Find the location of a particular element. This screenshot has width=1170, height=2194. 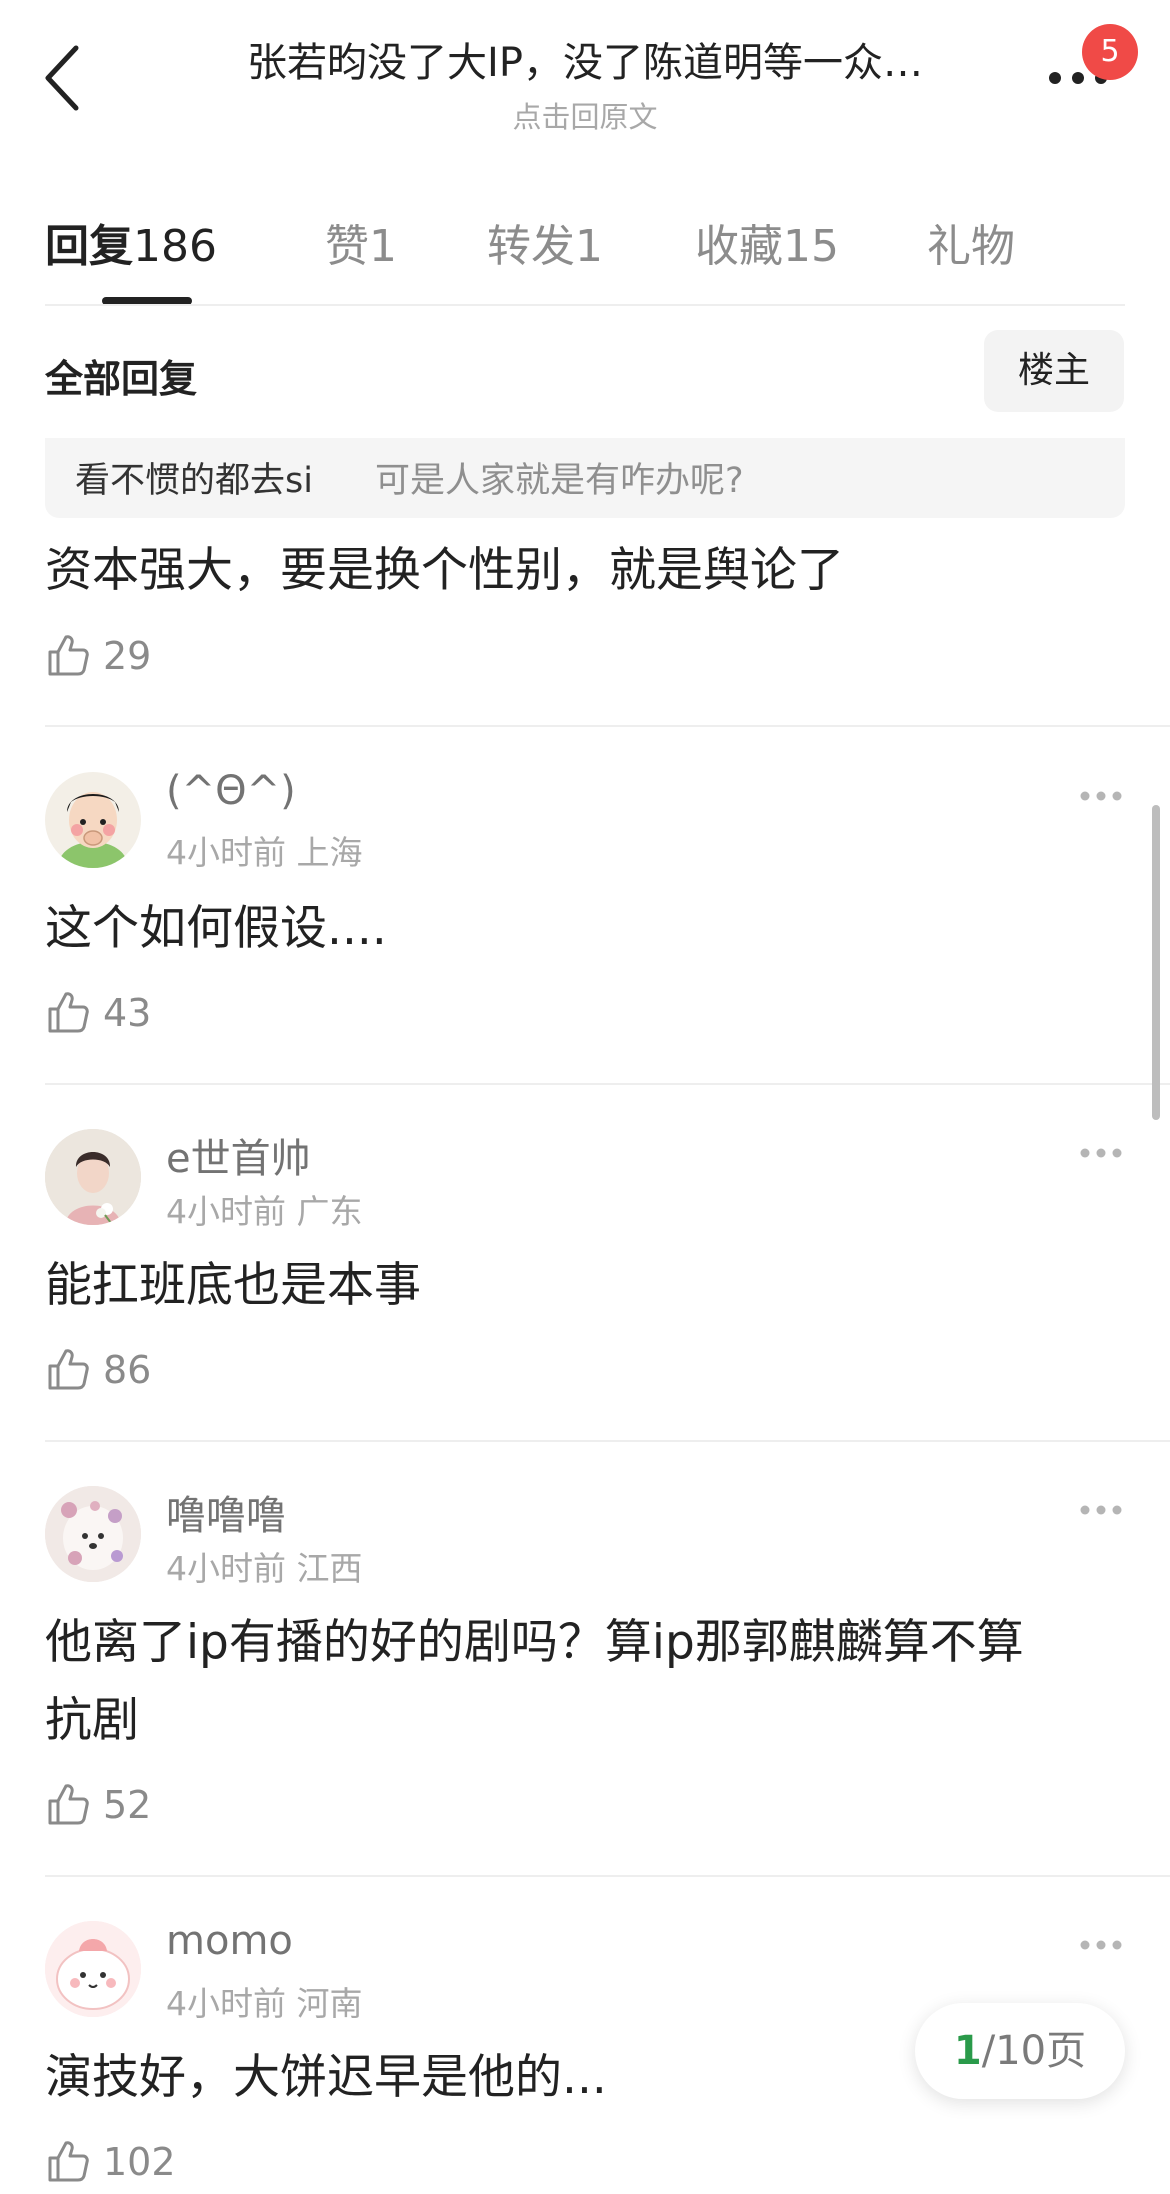

page-indicator: 1/10页 is located at coordinates (1020, 2051).